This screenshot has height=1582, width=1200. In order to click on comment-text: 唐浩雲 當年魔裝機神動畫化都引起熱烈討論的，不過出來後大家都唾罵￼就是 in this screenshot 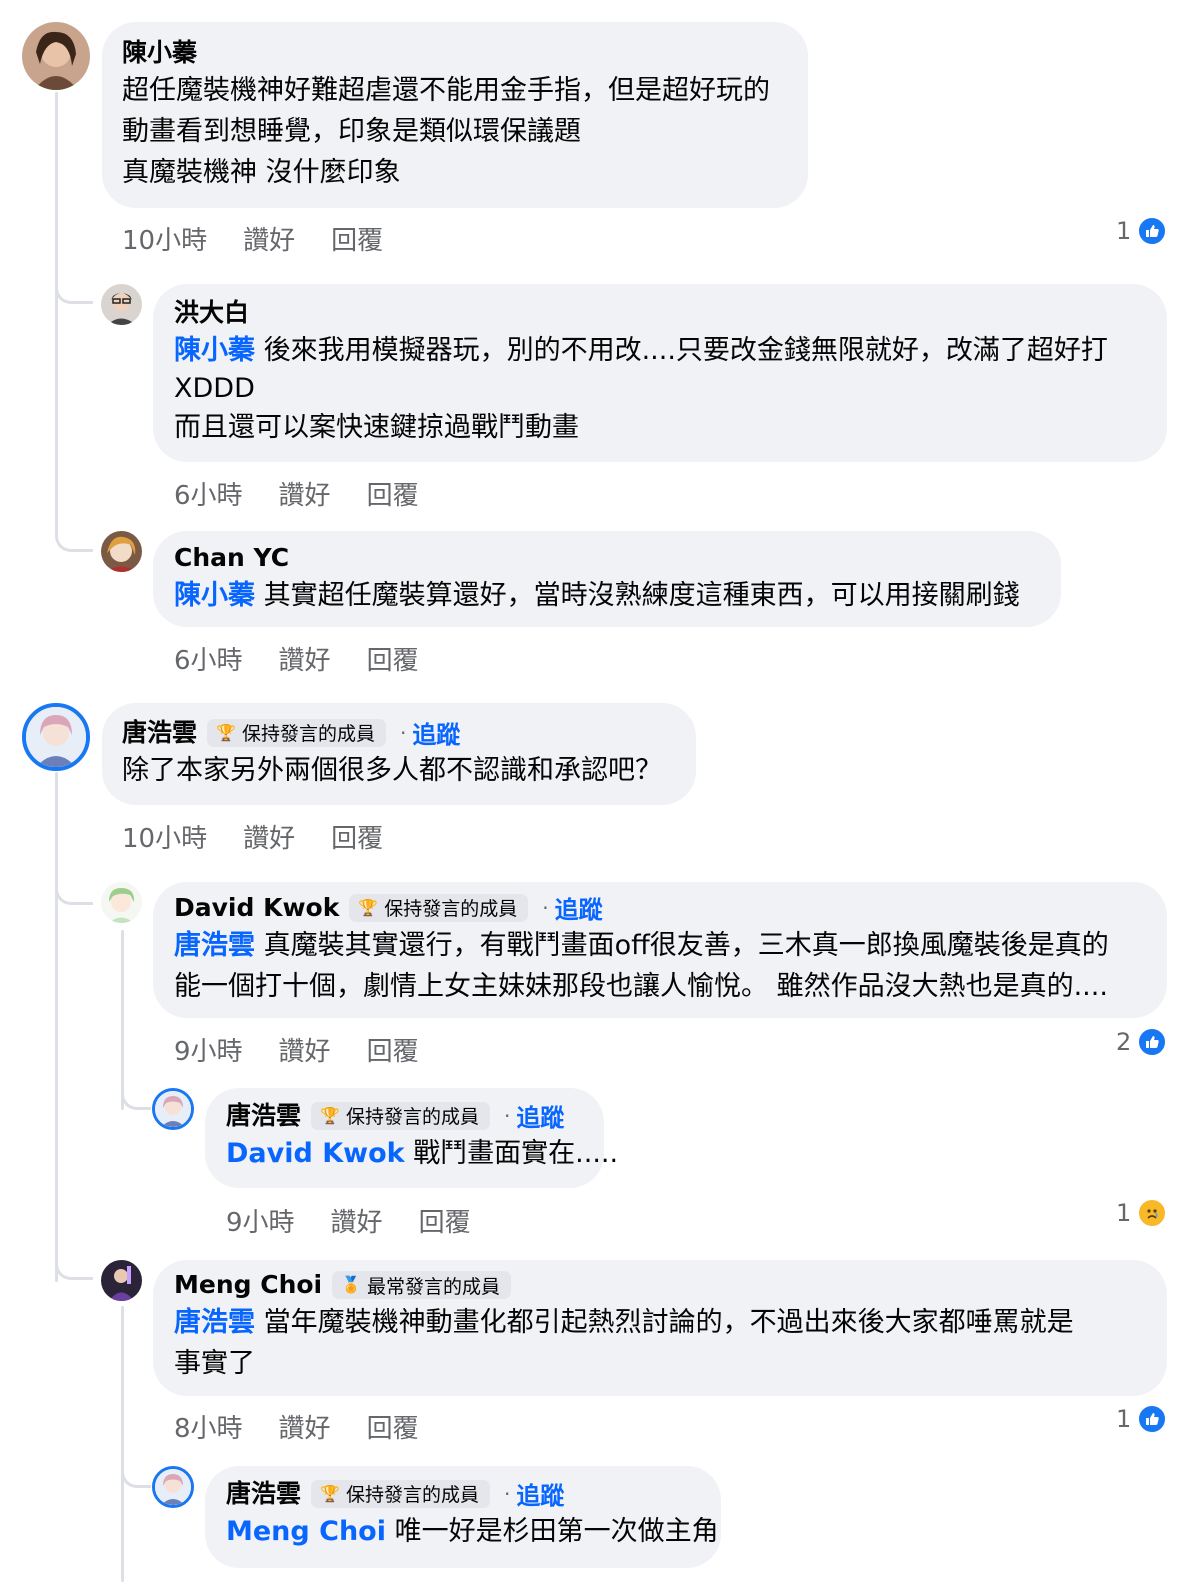, I will do `click(660, 1322)`.